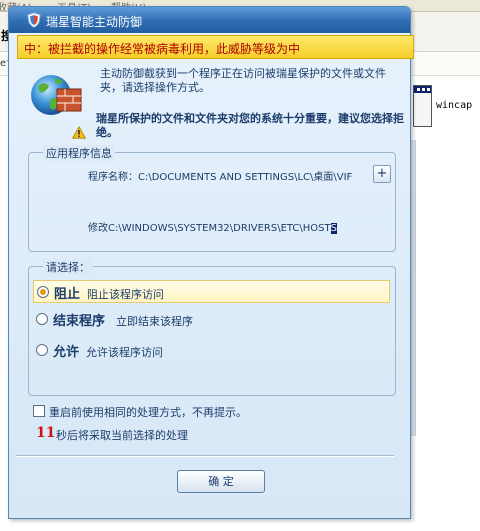 This screenshot has height=531, width=480. Describe the element at coordinates (79, 321) in the screenshot. I see `option-terminate-title: 结束程序` at that location.